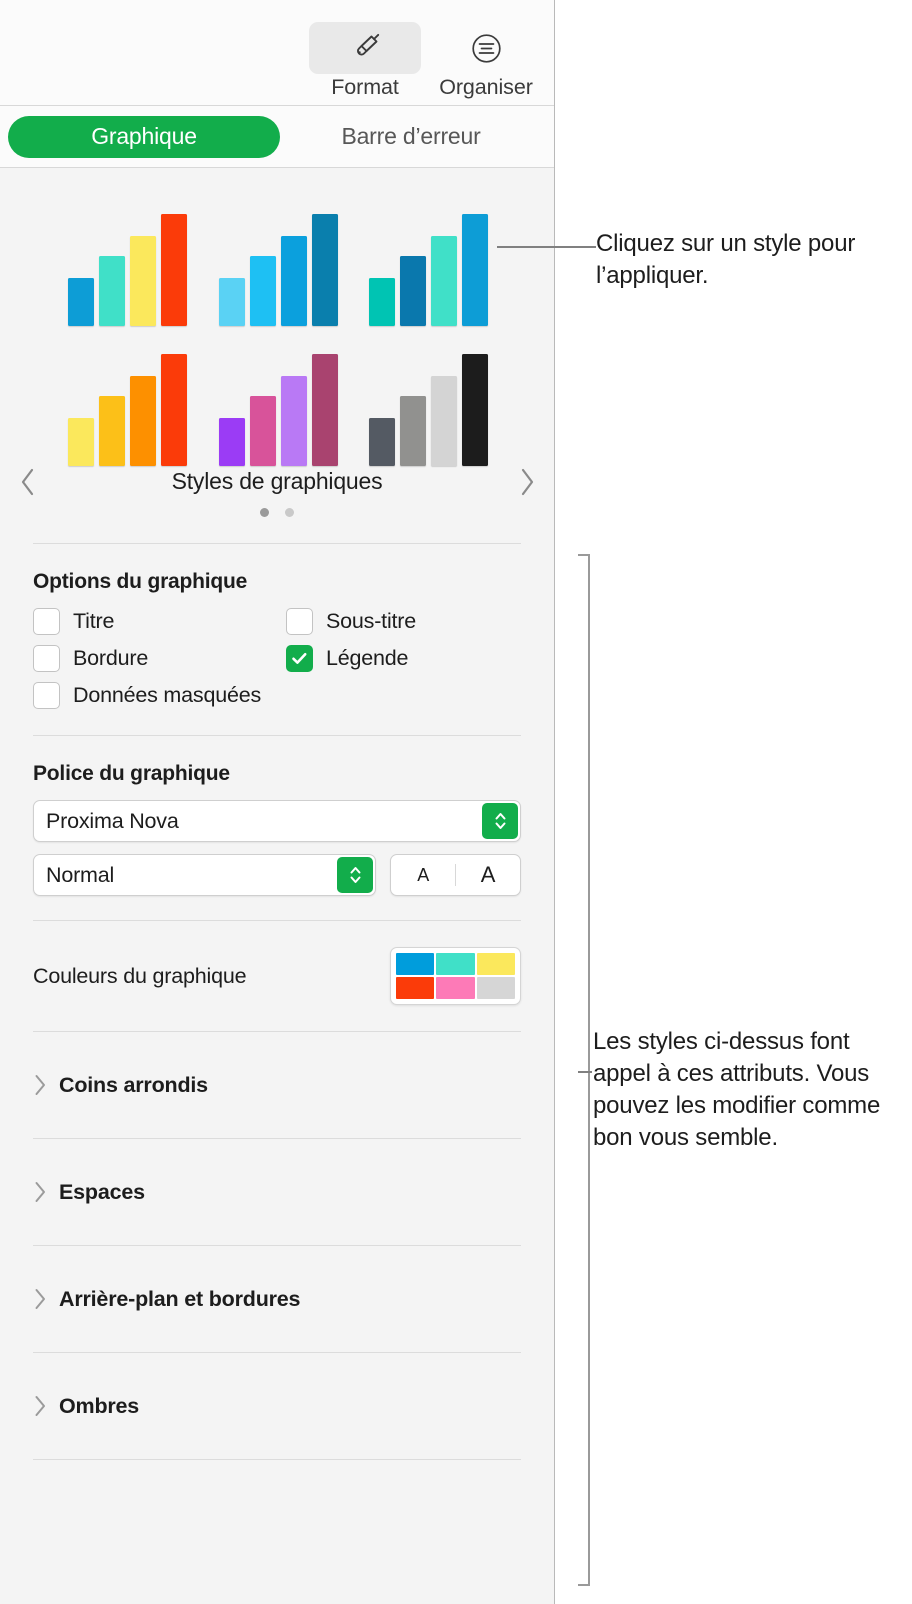 The width and height of the screenshot is (912, 1604). What do you see at coordinates (80, 874) in the screenshot?
I see `font-style-value: Normal` at bounding box center [80, 874].